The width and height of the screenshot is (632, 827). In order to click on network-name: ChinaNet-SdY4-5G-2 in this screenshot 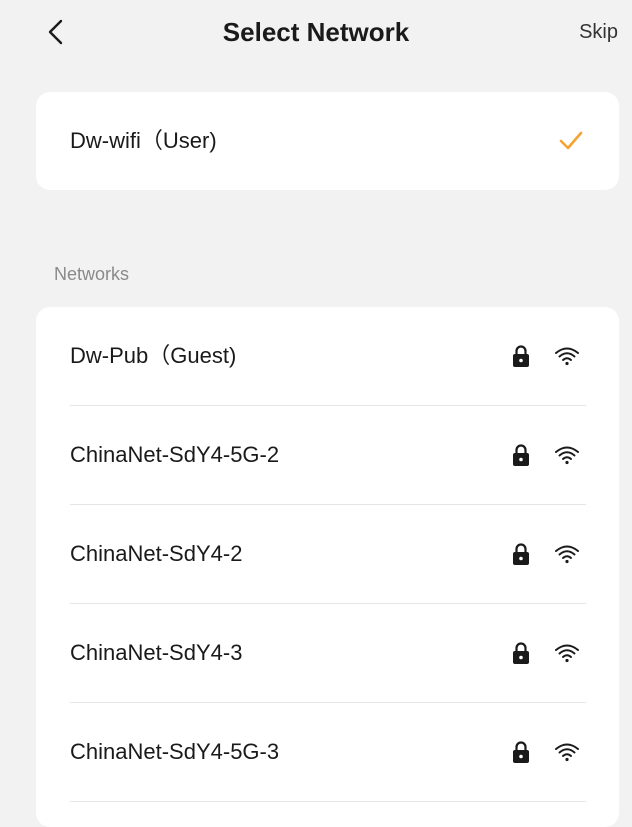, I will do `click(175, 454)`.